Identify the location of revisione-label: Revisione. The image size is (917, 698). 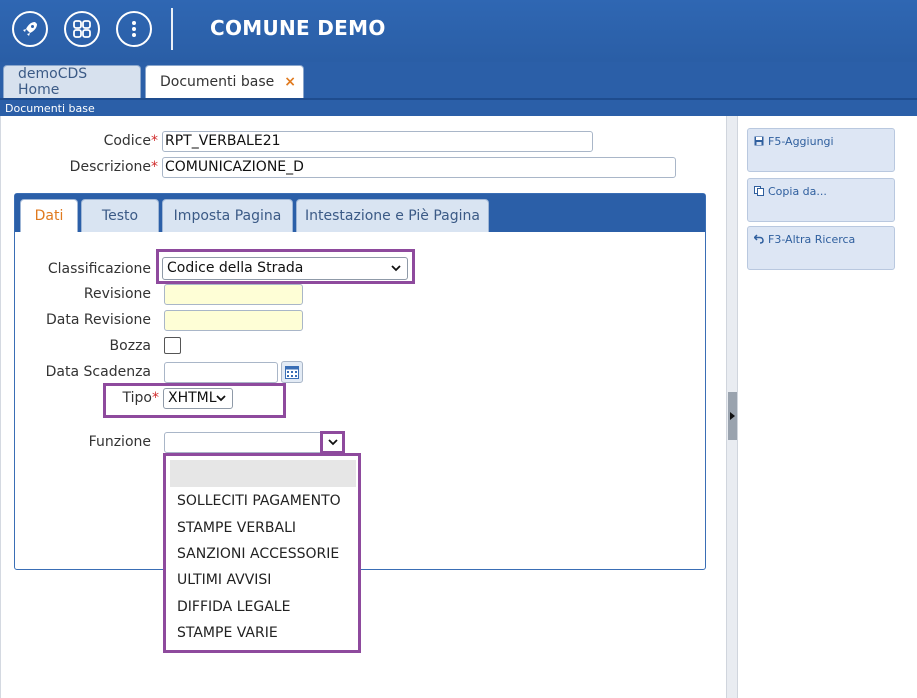
(117, 294).